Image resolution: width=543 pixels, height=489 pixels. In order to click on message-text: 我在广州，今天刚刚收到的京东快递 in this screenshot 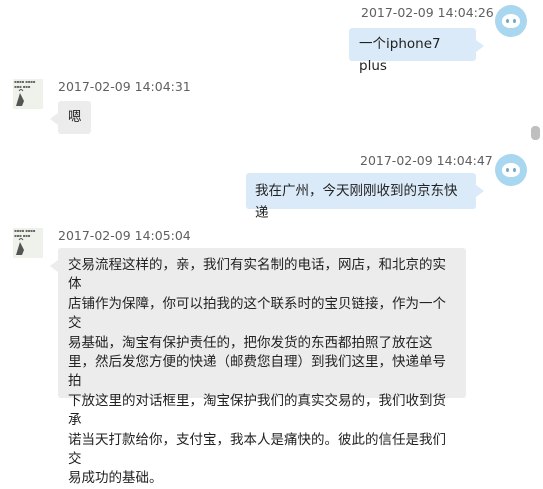, I will do `click(356, 202)`.